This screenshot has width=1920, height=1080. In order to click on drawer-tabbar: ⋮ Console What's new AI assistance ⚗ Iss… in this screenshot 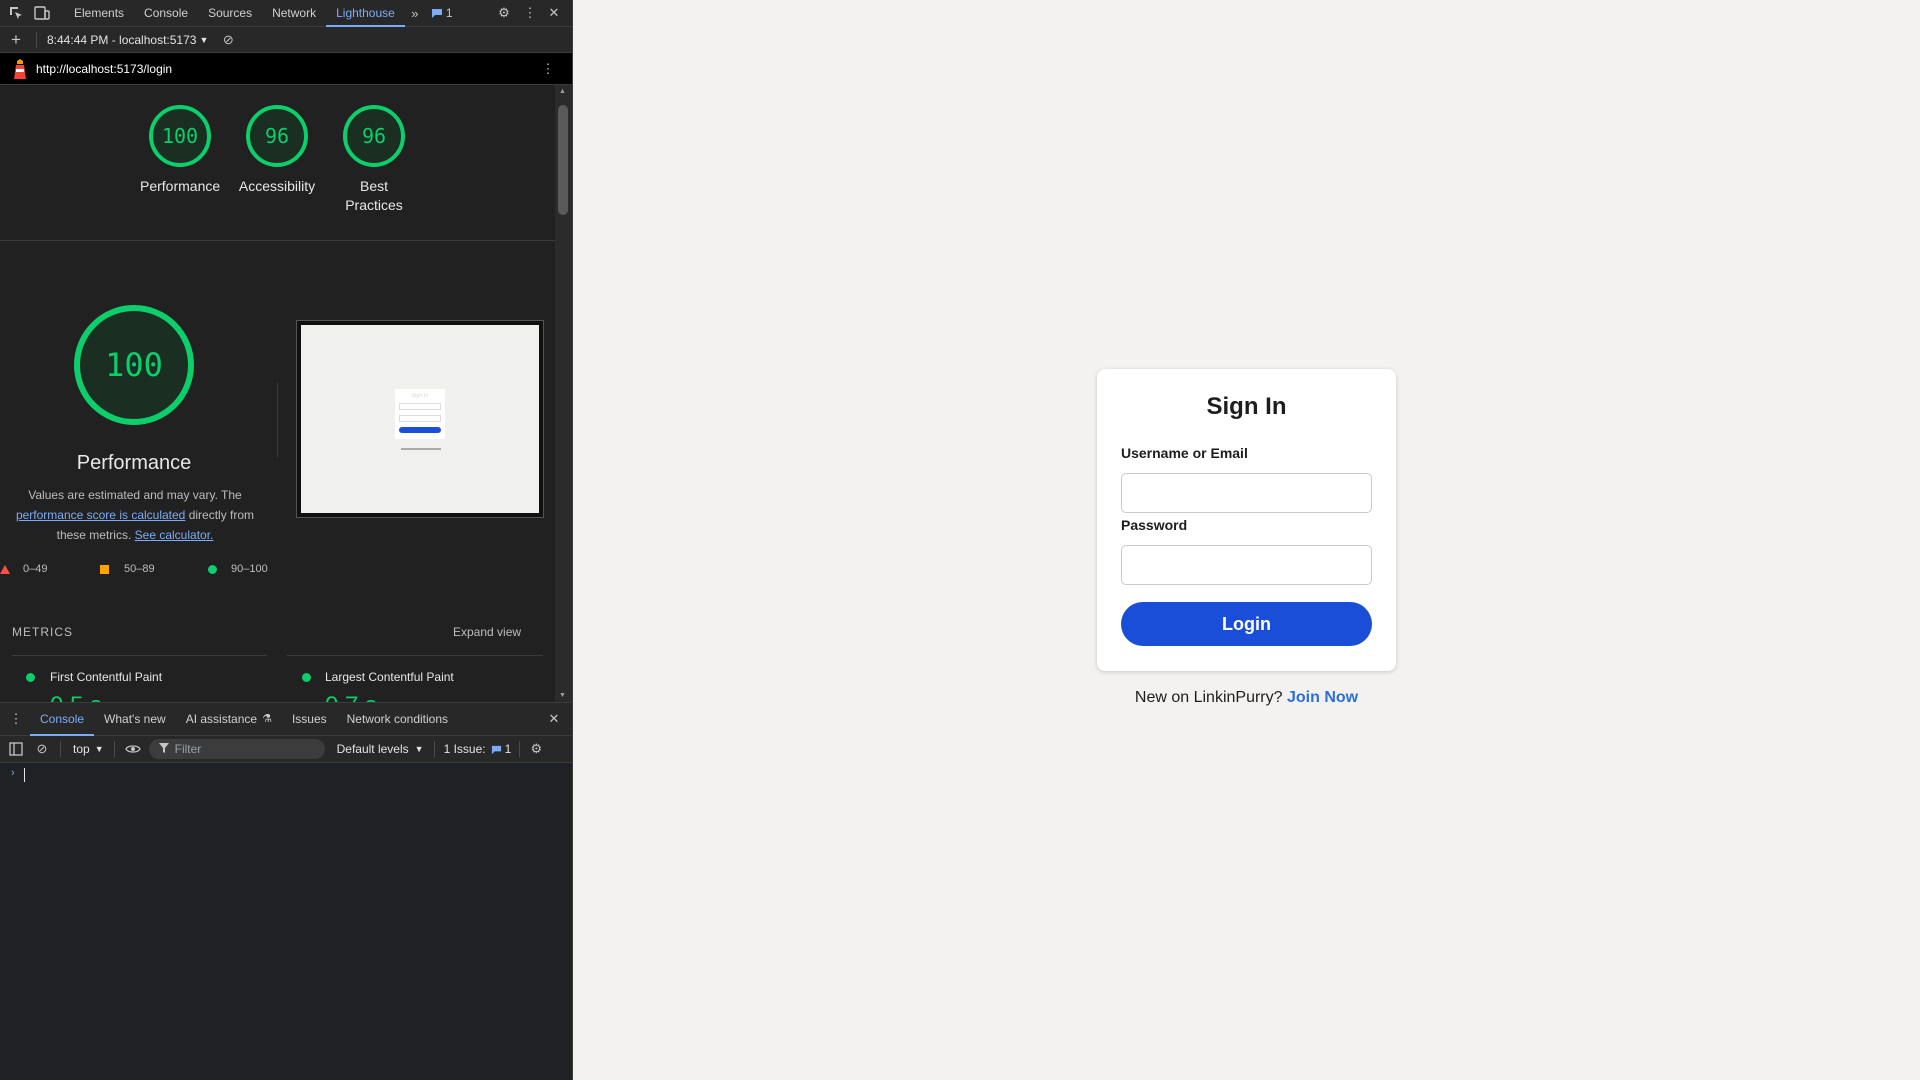, I will do `click(286, 719)`.